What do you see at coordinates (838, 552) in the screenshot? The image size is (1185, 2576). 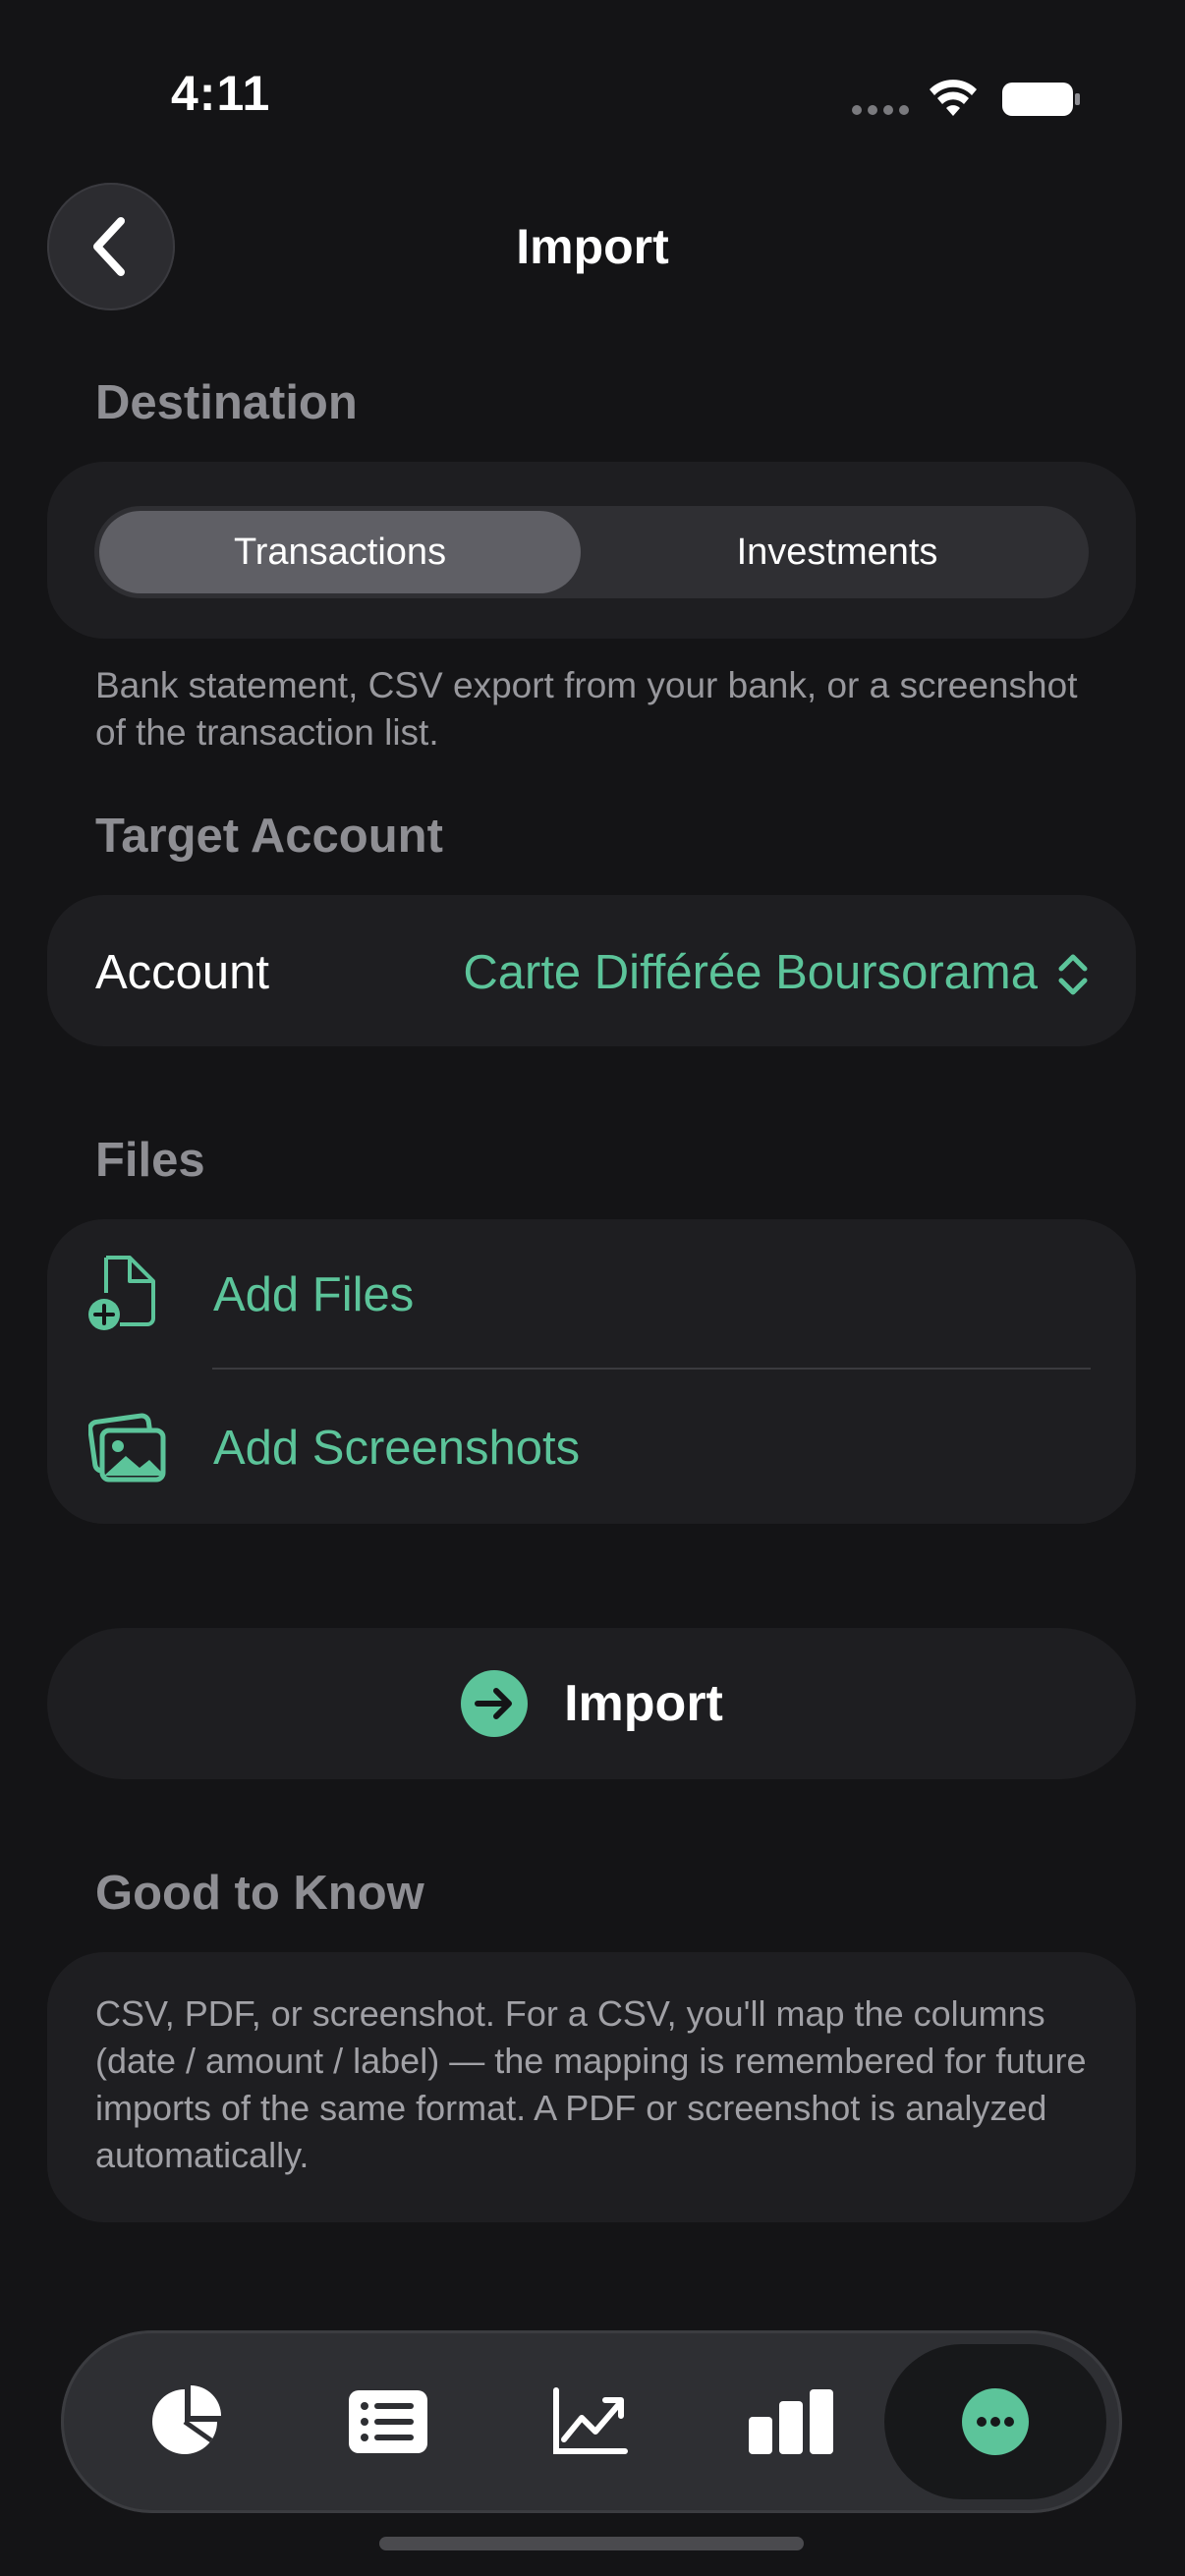 I see `segment-investments: Investments` at bounding box center [838, 552].